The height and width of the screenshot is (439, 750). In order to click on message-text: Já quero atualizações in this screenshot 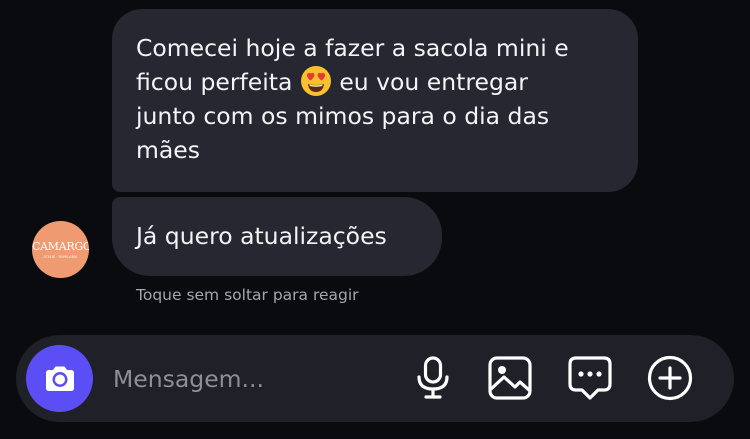, I will do `click(261, 236)`.